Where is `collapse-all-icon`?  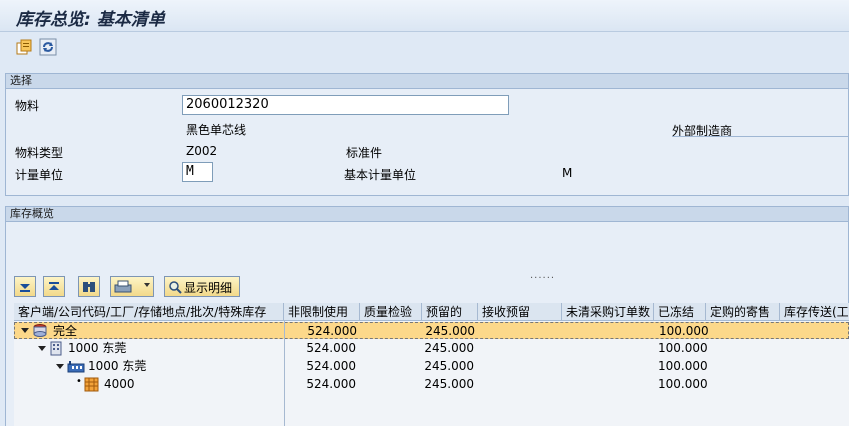 collapse-all-icon is located at coordinates (54, 286).